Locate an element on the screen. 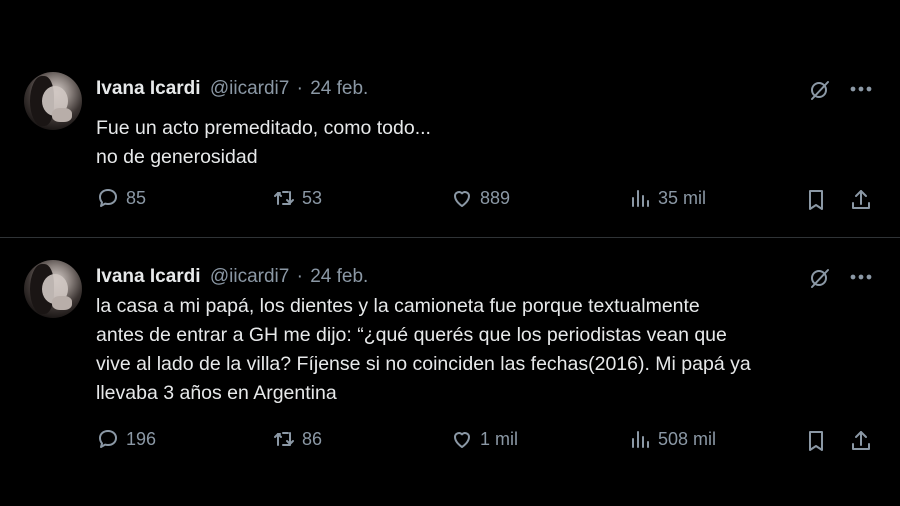  views-button: 35 mil is located at coordinates (667, 198).